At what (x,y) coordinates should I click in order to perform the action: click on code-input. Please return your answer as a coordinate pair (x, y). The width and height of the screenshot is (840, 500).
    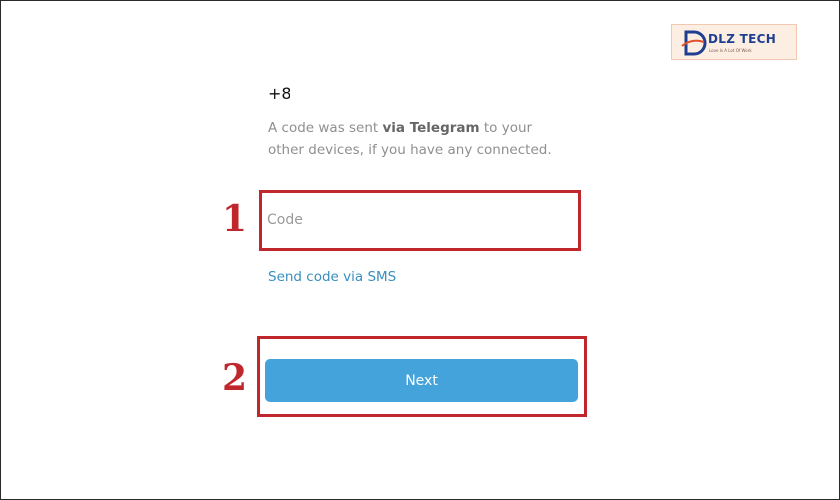
    Looking at the image, I should click on (422, 220).